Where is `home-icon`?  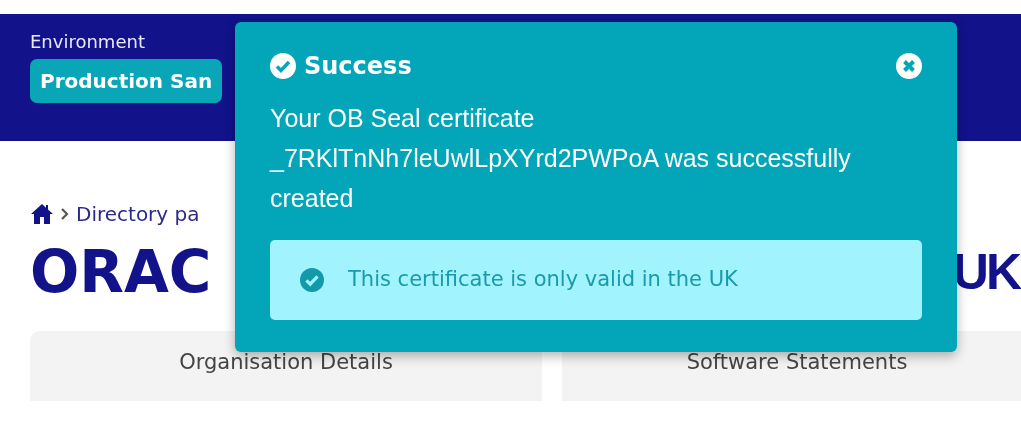 home-icon is located at coordinates (42, 214).